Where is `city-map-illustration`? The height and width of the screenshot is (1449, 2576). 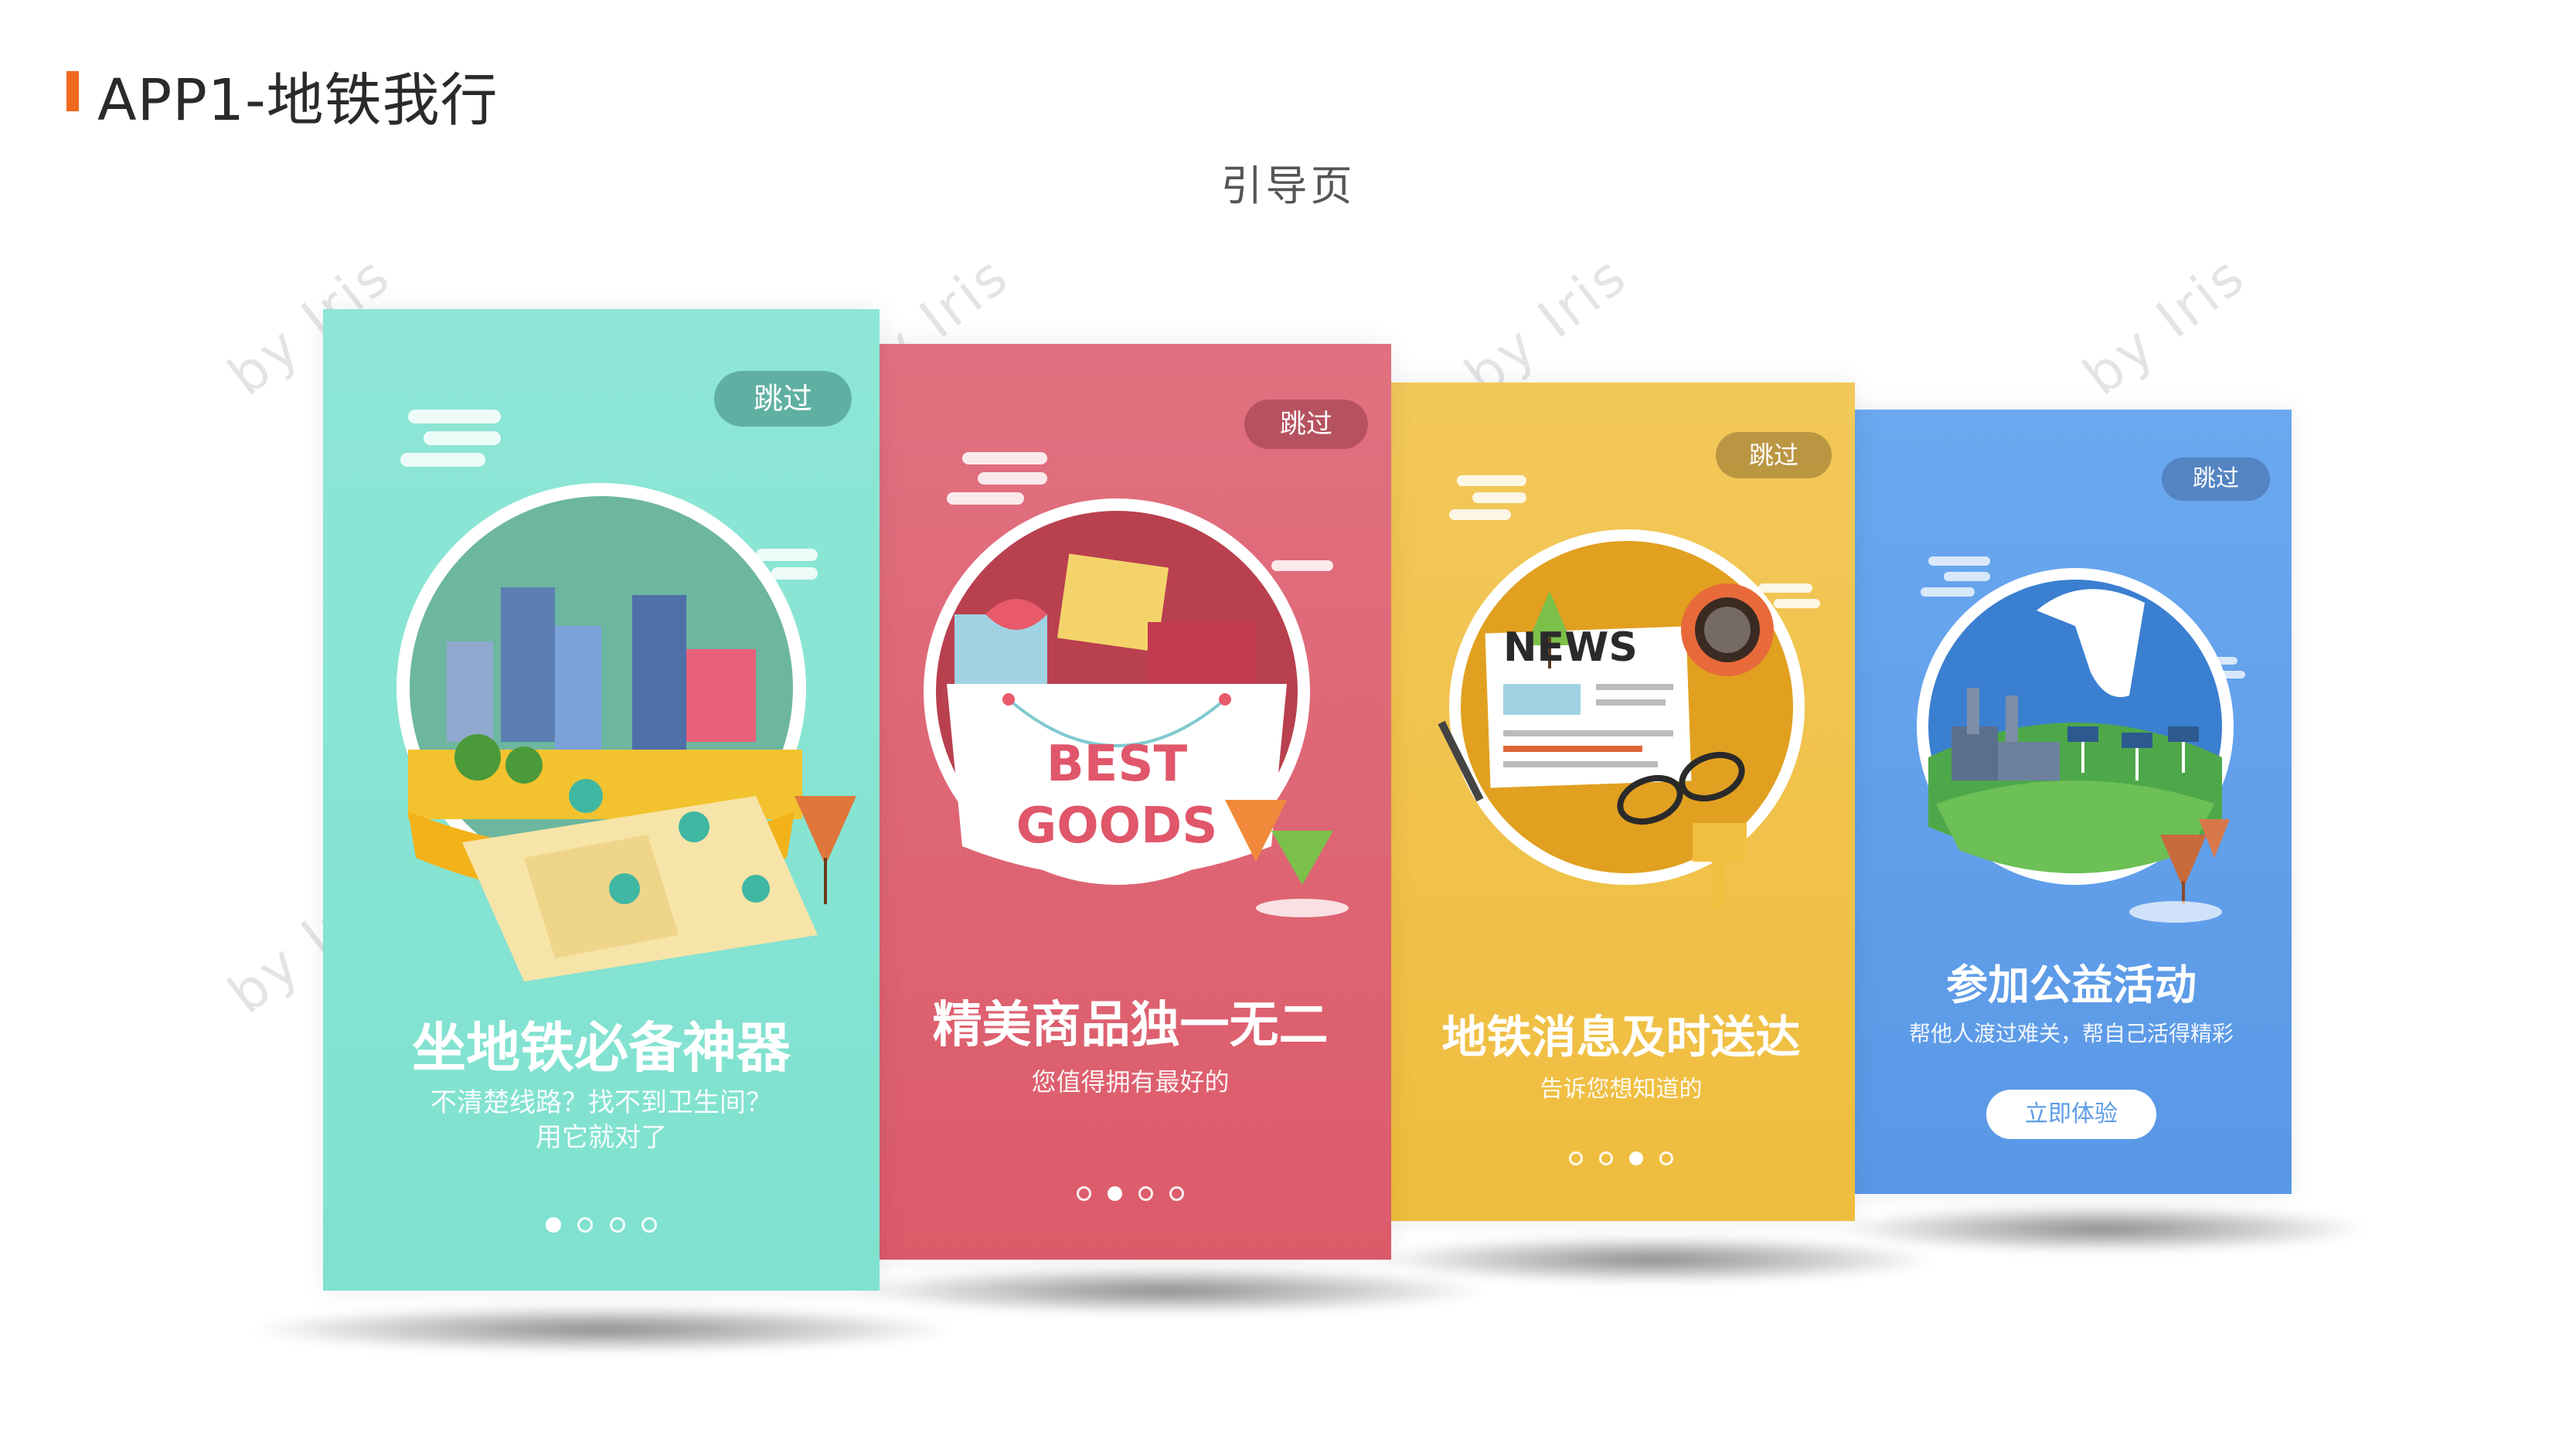 city-map-illustration is located at coordinates (626, 695).